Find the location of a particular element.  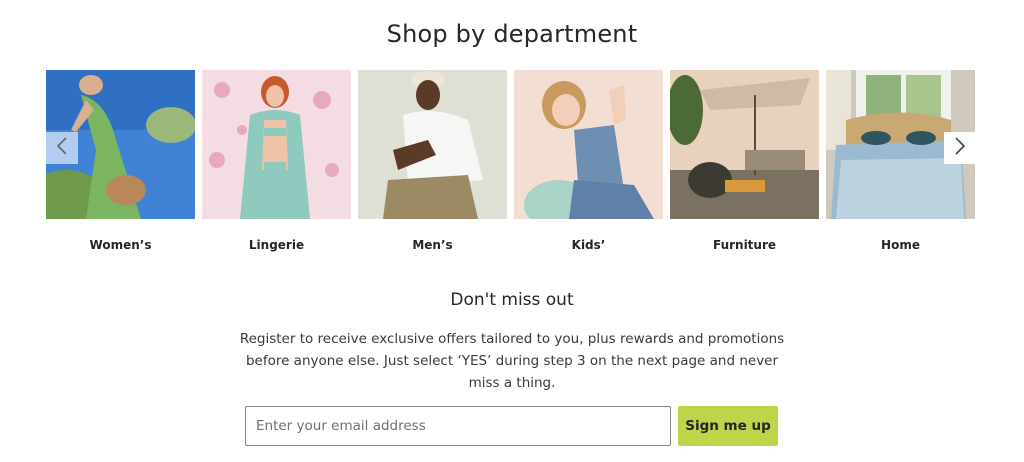

department-tile-furniture: Furniture is located at coordinates (744, 161).